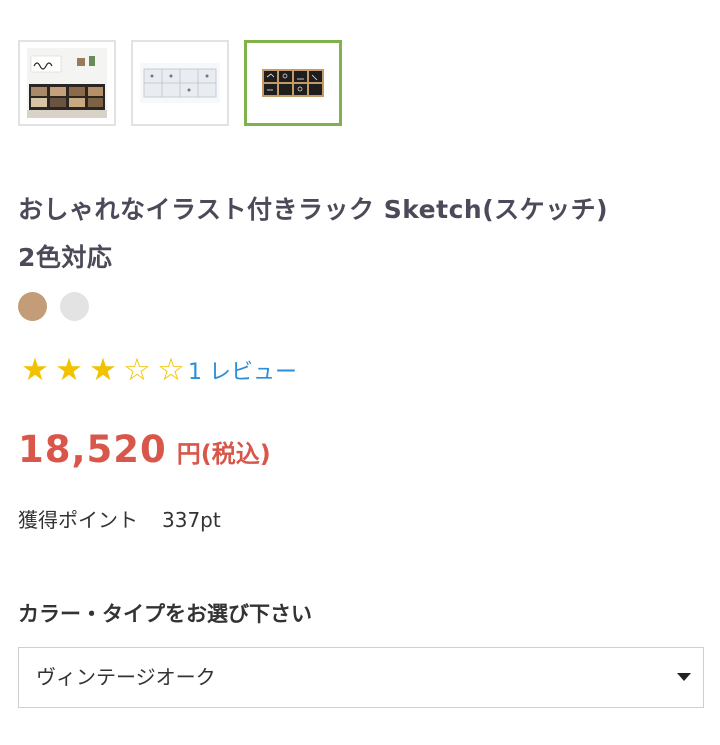 The image size is (720, 745). What do you see at coordinates (74, 306) in the screenshot?
I see `swatch-white` at bounding box center [74, 306].